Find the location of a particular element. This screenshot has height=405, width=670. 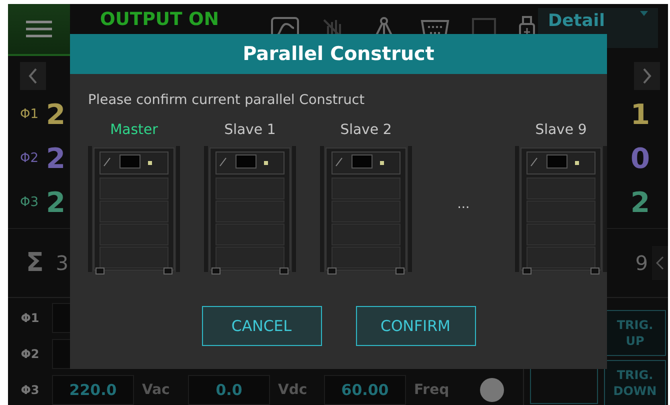

toggle-knob is located at coordinates (492, 390).